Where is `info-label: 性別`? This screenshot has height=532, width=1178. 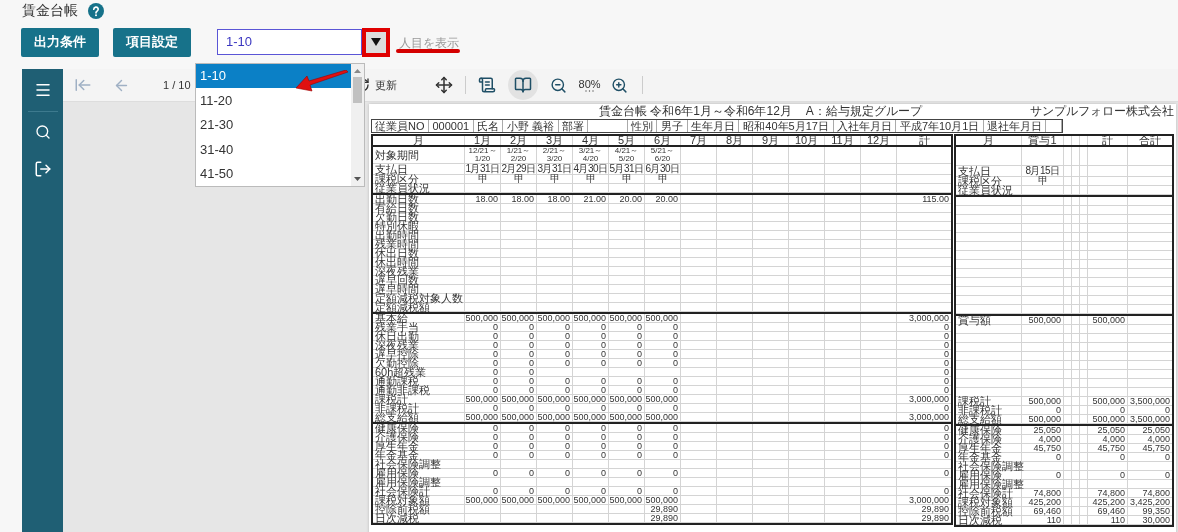
info-label: 性別 is located at coordinates (642, 126).